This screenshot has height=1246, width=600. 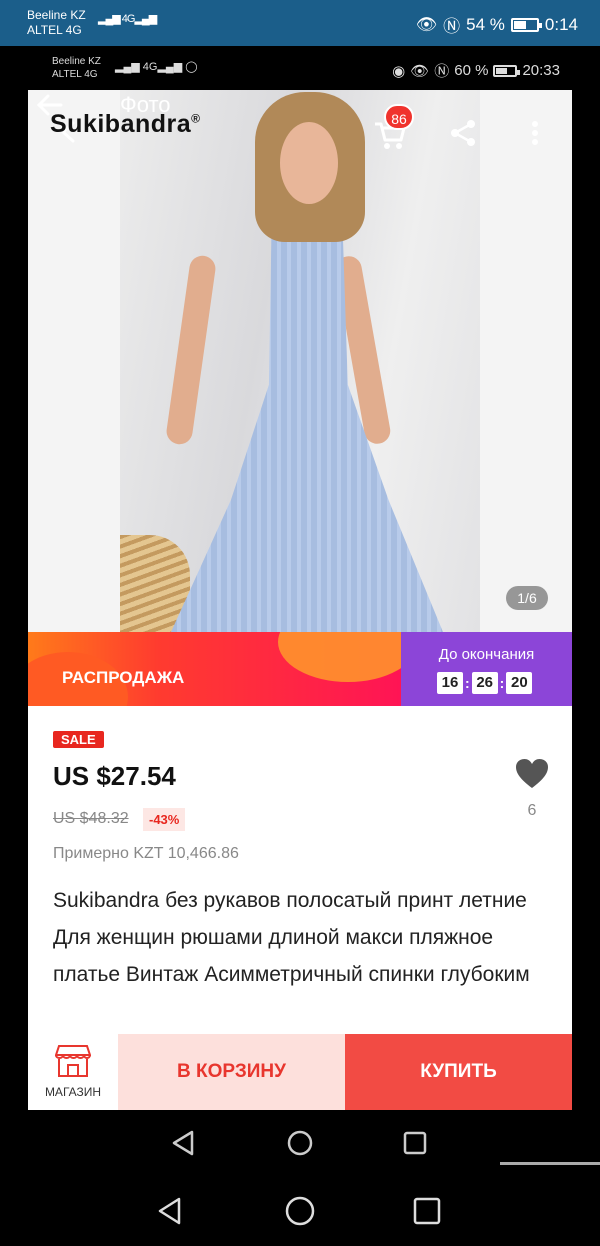 What do you see at coordinates (486, 654) in the screenshot?
I see `countdown-caption: До окончания` at bounding box center [486, 654].